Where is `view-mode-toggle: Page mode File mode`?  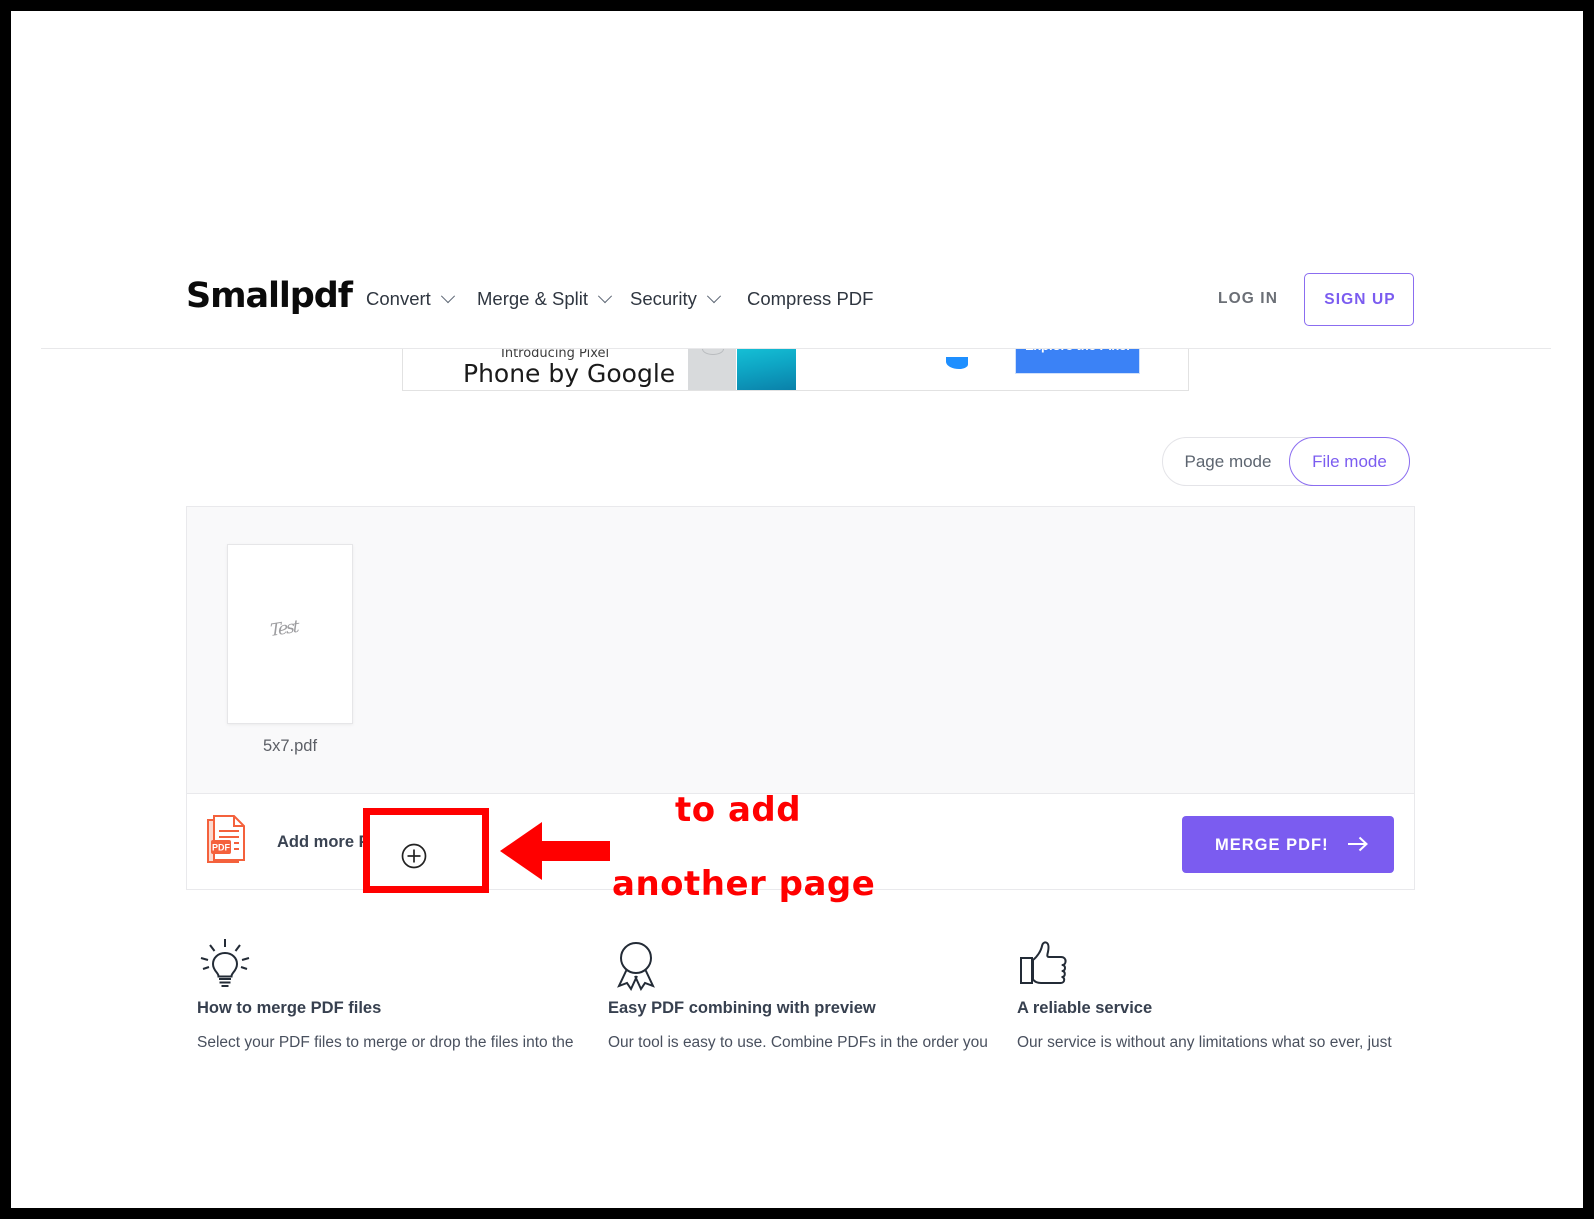
view-mode-toggle: Page mode File mode is located at coordinates (1286, 461).